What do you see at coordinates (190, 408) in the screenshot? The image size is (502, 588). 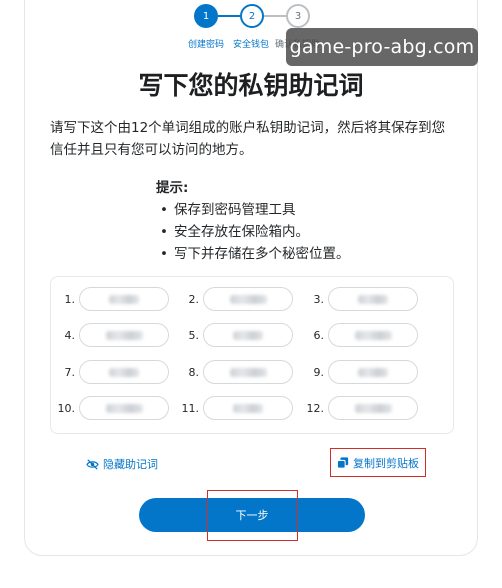 I see `word-index: 11.` at bounding box center [190, 408].